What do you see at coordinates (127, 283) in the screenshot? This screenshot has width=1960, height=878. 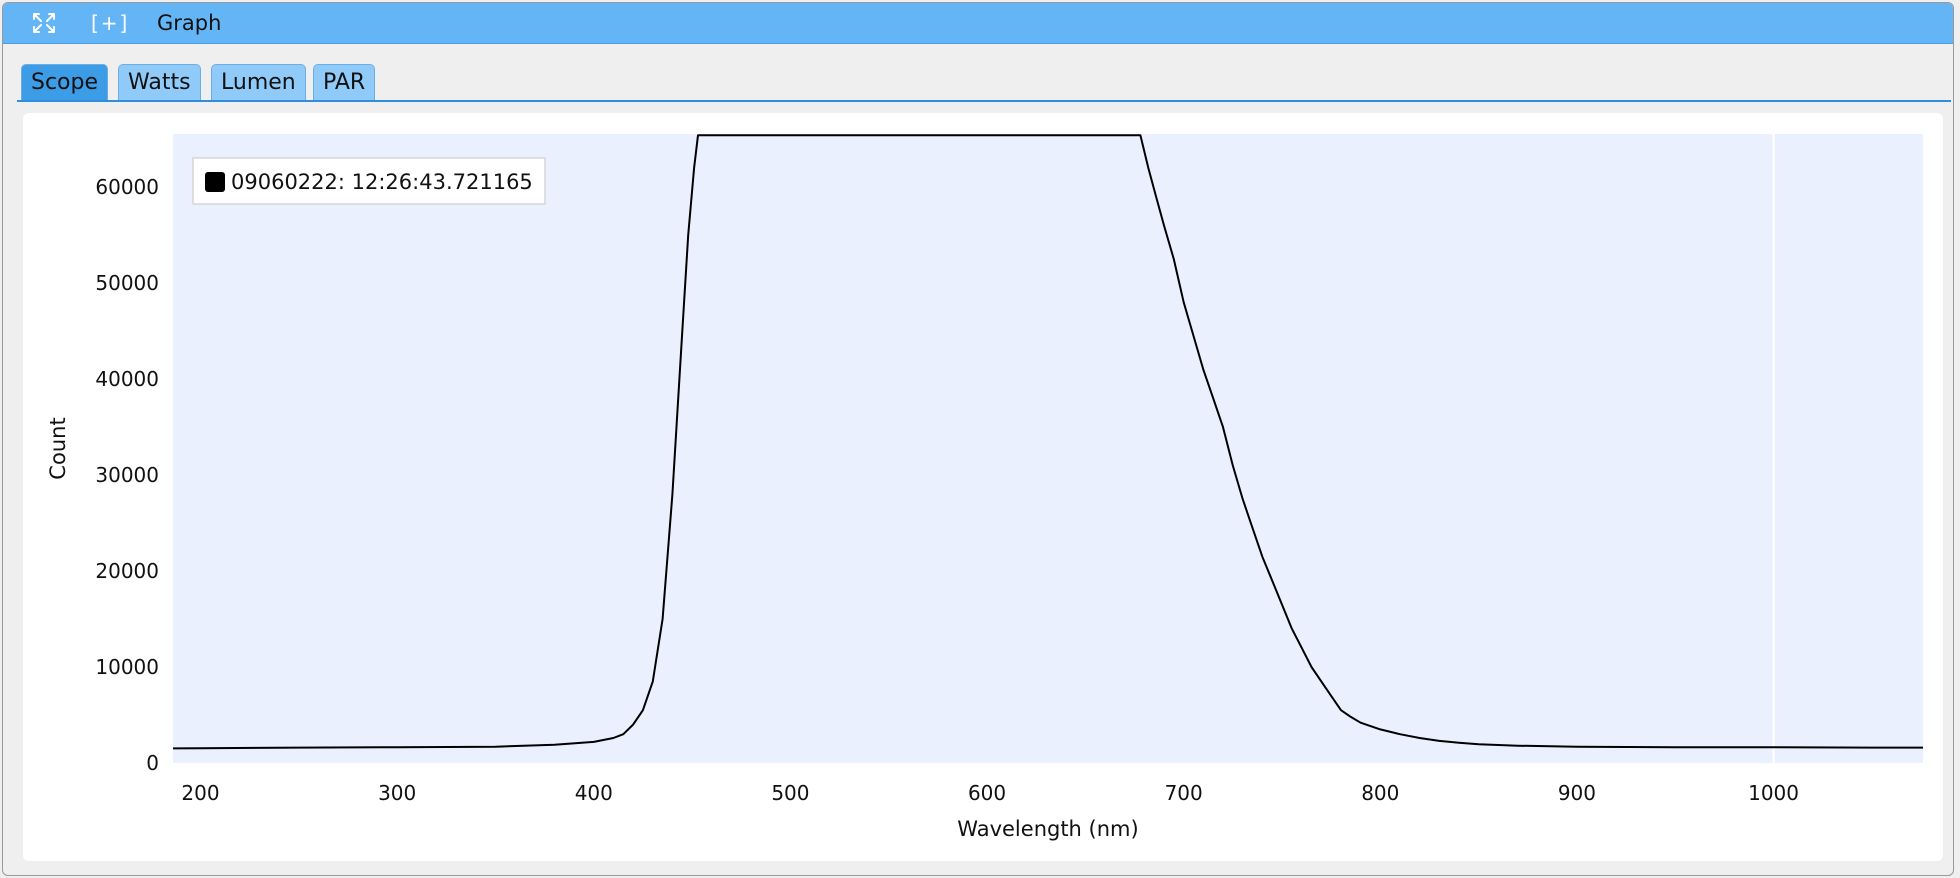 I see `y-tick-label: 50000` at bounding box center [127, 283].